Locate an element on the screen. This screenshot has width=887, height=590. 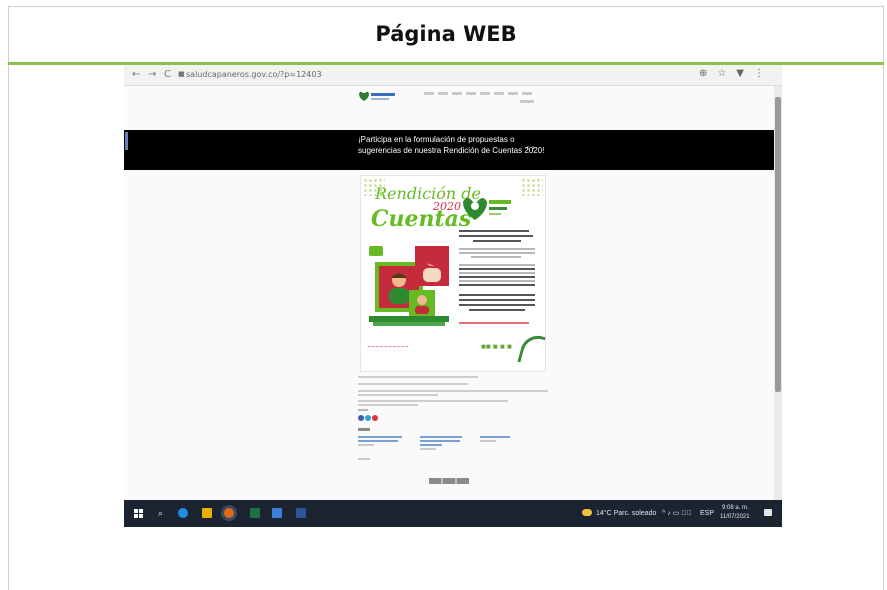
document-title: Página WEB is located at coordinates (446, 34).